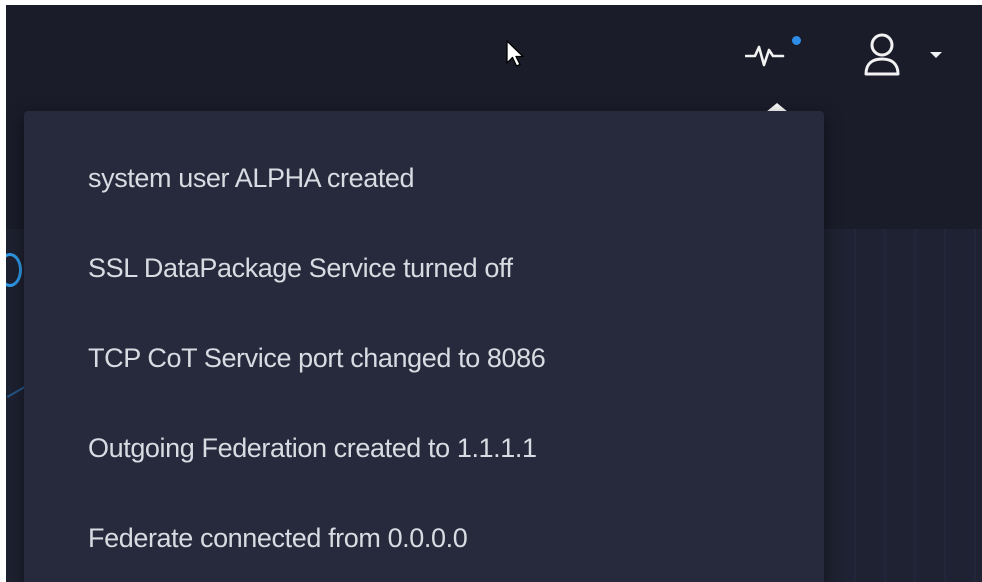 Image resolution: width=982 pixels, height=582 pixels. I want to click on activity-item-user-created: system user ALPHA created, so click(424, 178).